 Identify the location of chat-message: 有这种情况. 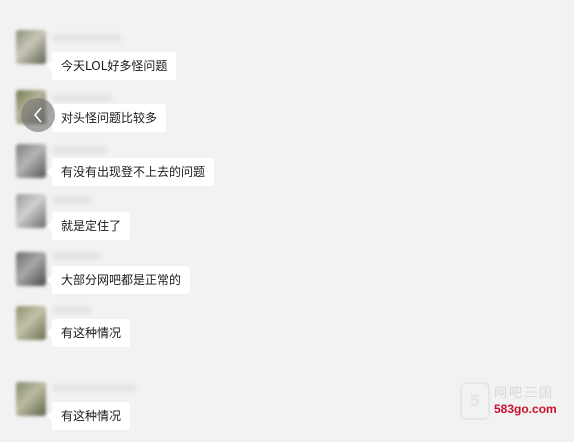
(287, 336).